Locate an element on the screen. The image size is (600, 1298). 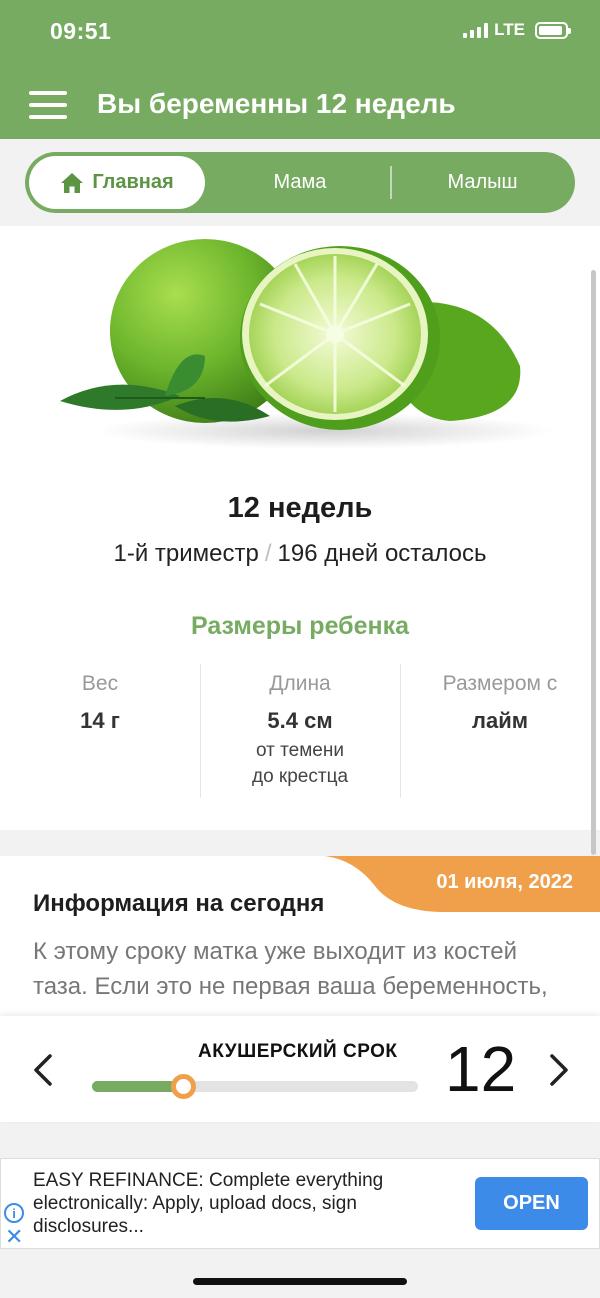
week-subtitle: 1-й триместр/196 дней осталось is located at coordinates (300, 554).